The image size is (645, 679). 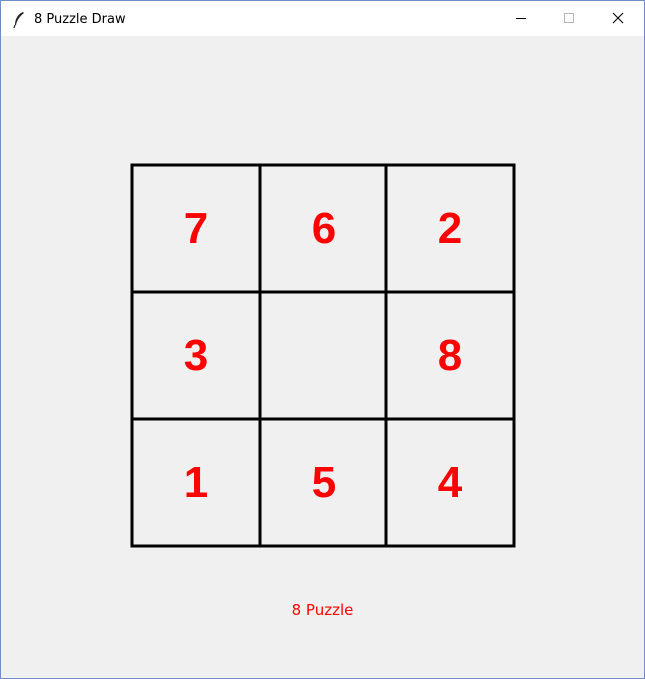 What do you see at coordinates (450, 229) in the screenshot?
I see `tile-r1c3: 2` at bounding box center [450, 229].